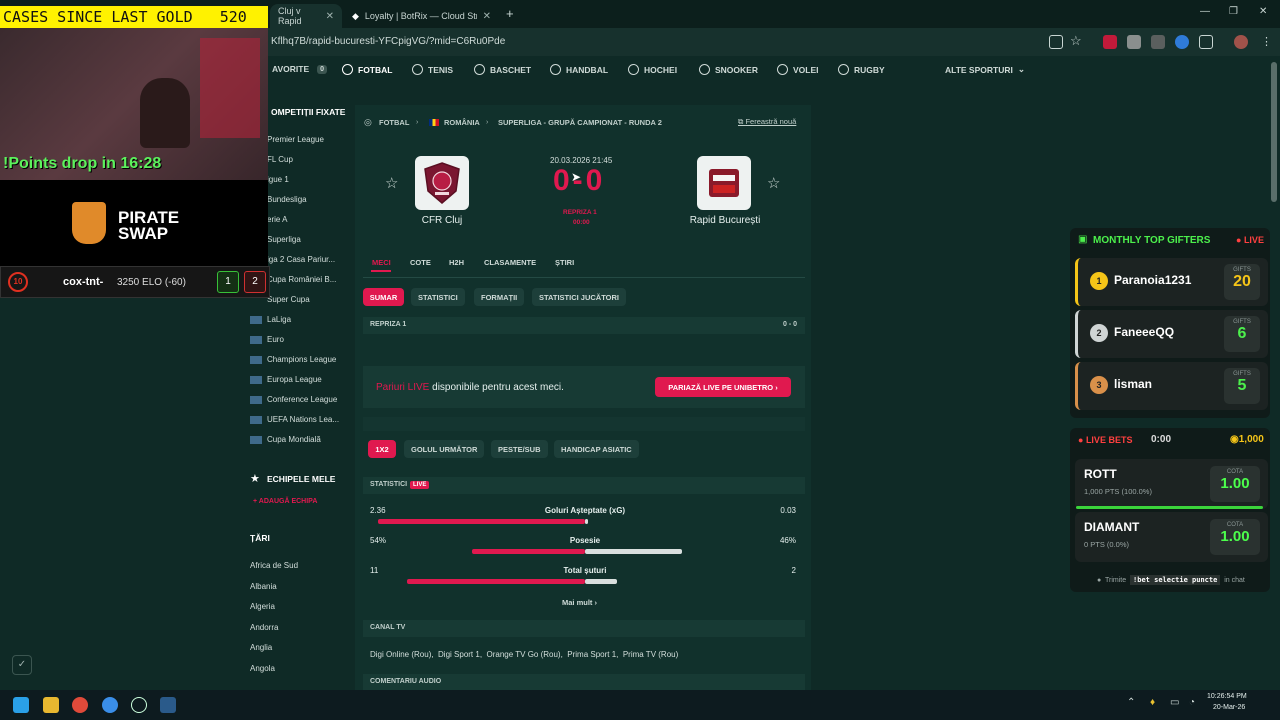 The width and height of the screenshot is (1280, 720). What do you see at coordinates (444, 449) in the screenshot?
I see `odds-tab-next-goal: GOLUL URMĂTOR` at bounding box center [444, 449].